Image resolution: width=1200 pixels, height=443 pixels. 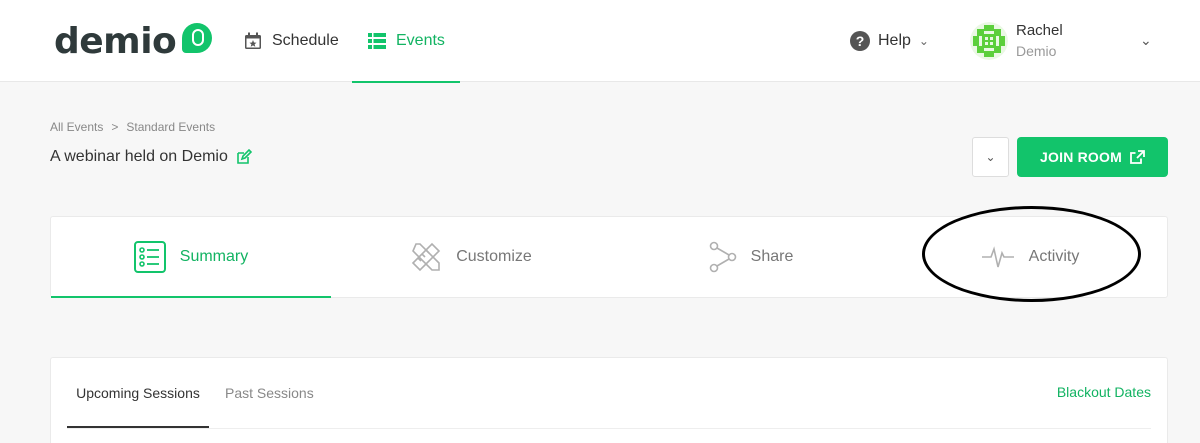 I want to click on logo-text: demio, so click(x=115, y=41).